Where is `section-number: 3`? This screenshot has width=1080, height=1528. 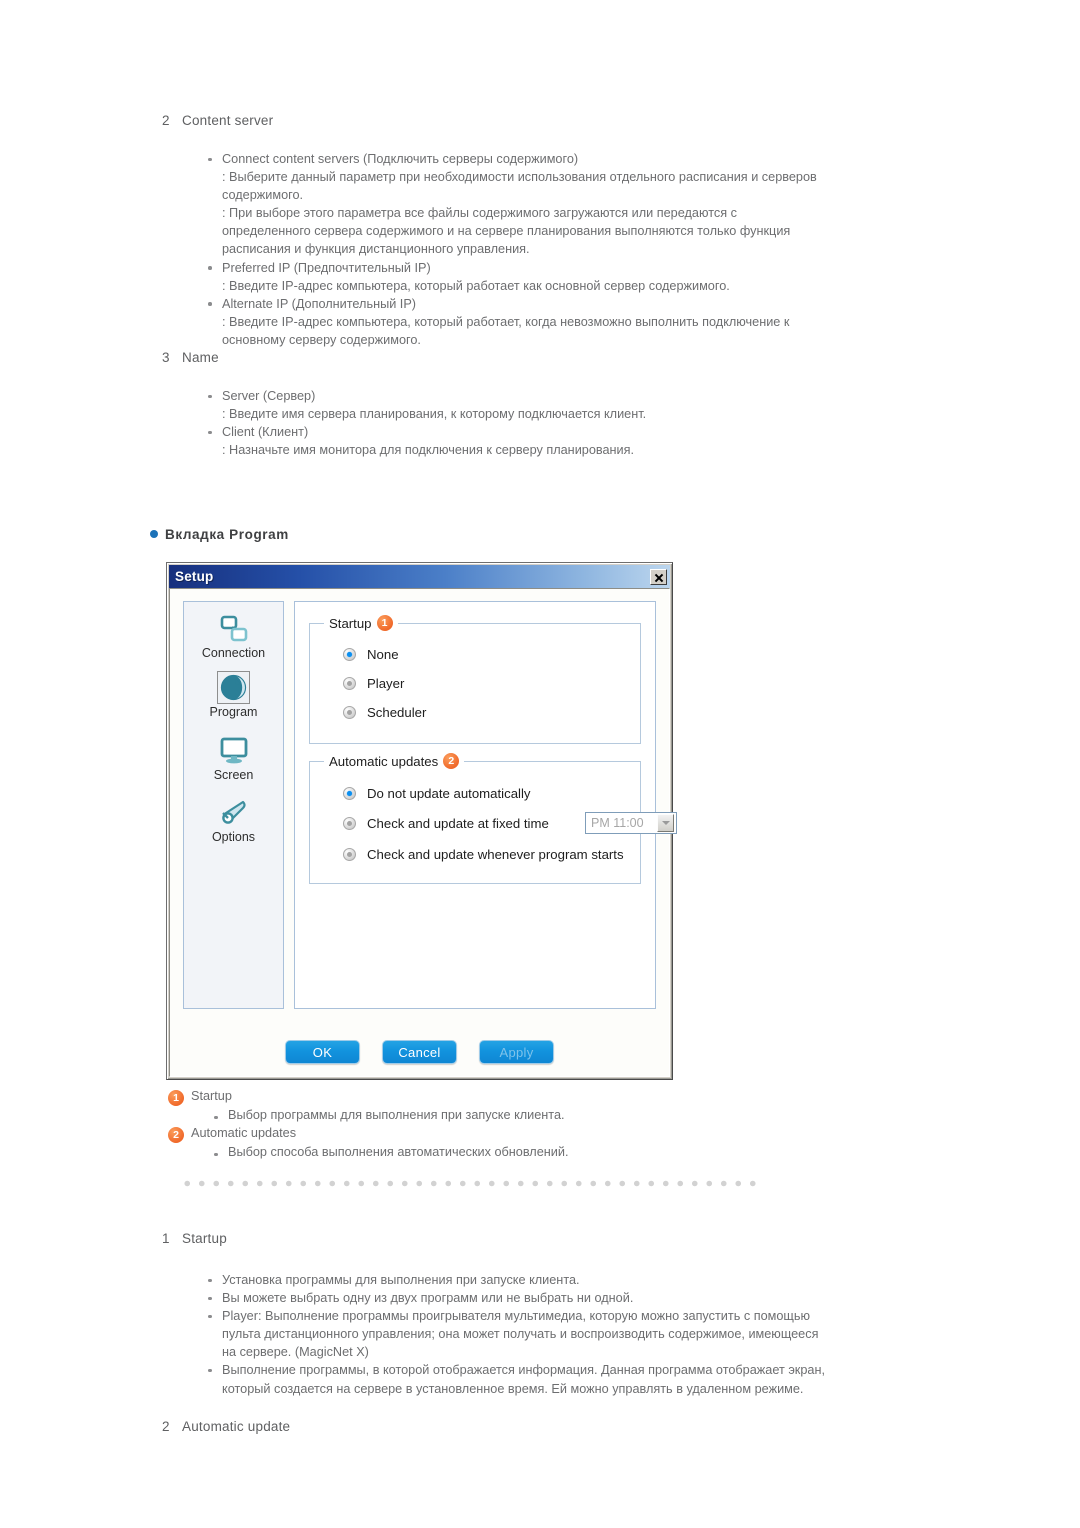
section-number: 3 is located at coordinates (166, 357).